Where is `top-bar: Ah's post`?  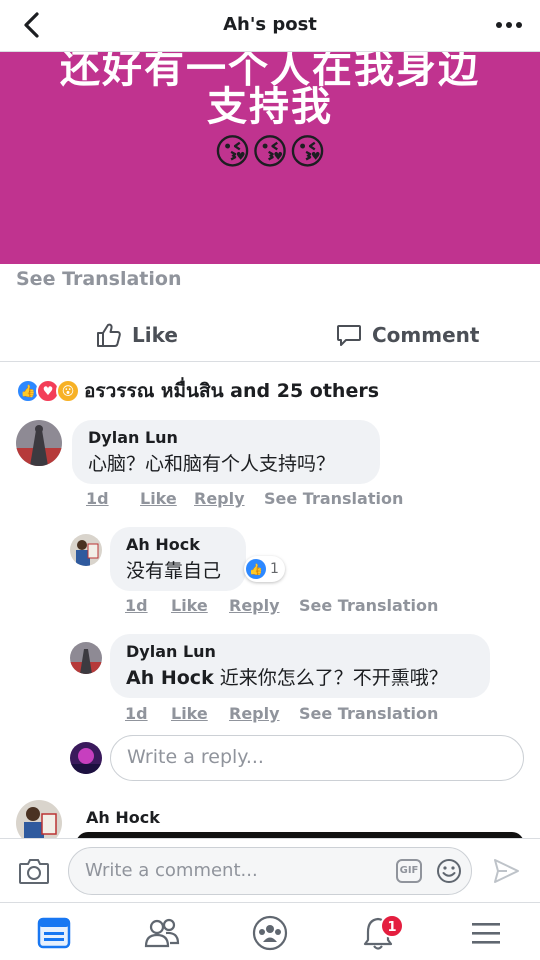 top-bar: Ah's post is located at coordinates (270, 26).